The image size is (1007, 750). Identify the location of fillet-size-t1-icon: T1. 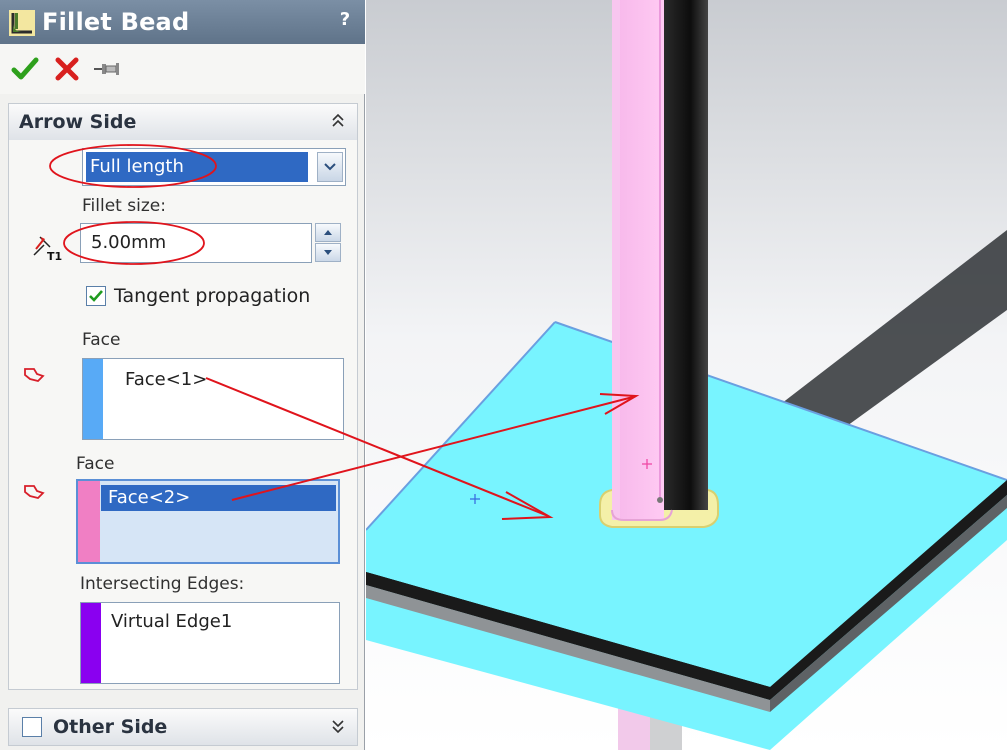
(47, 249).